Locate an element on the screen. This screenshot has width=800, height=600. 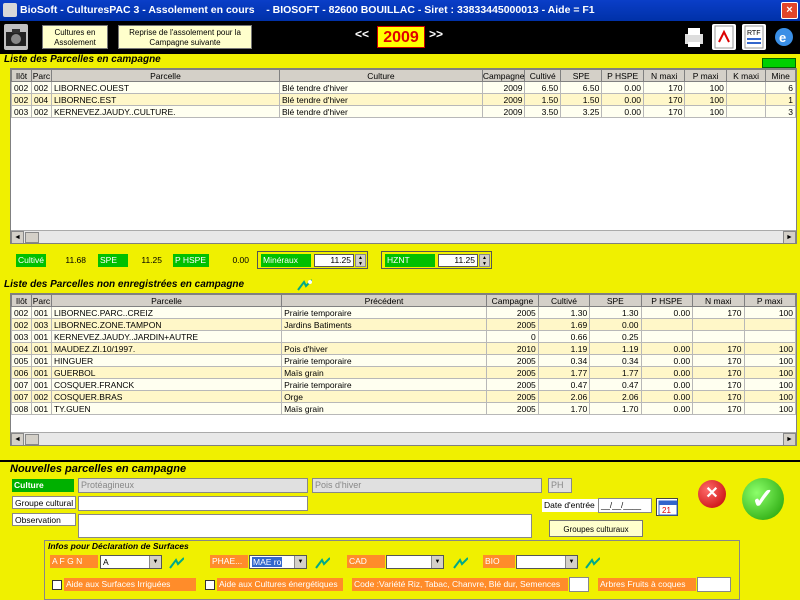
campagne-horizontal-scrollbar: ◄ ► is located at coordinates (403, 236).